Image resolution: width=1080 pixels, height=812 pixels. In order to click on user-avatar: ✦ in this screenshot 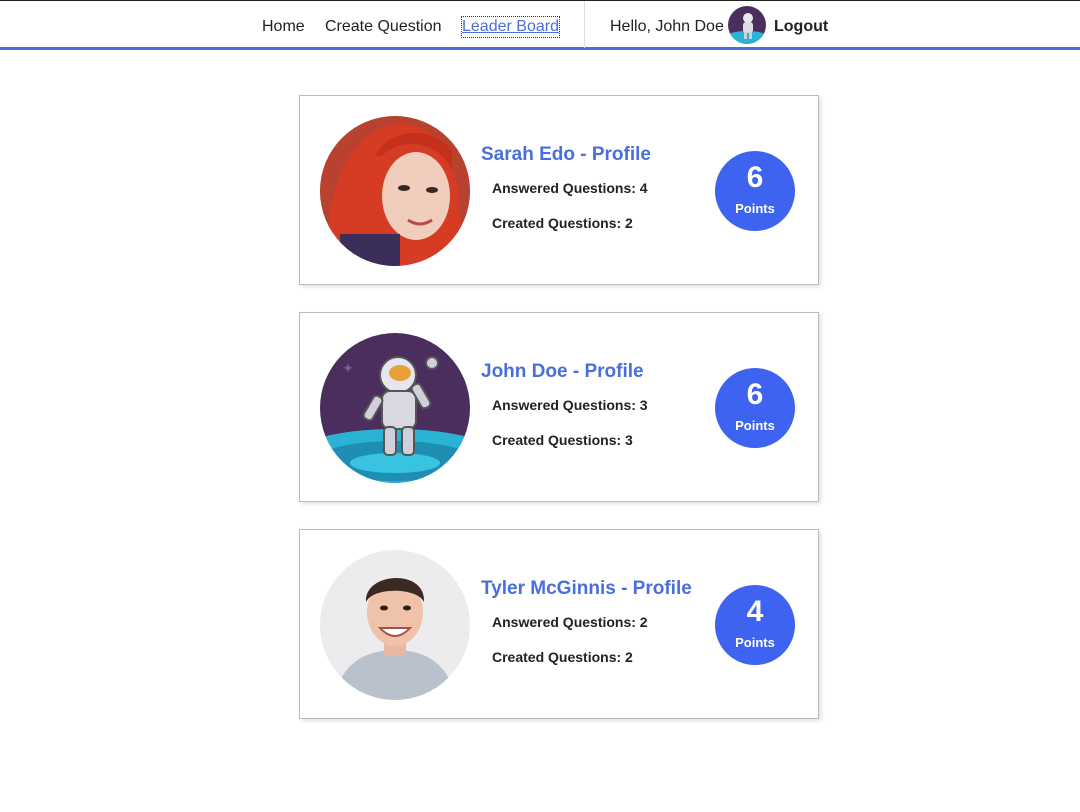, I will do `click(395, 408)`.